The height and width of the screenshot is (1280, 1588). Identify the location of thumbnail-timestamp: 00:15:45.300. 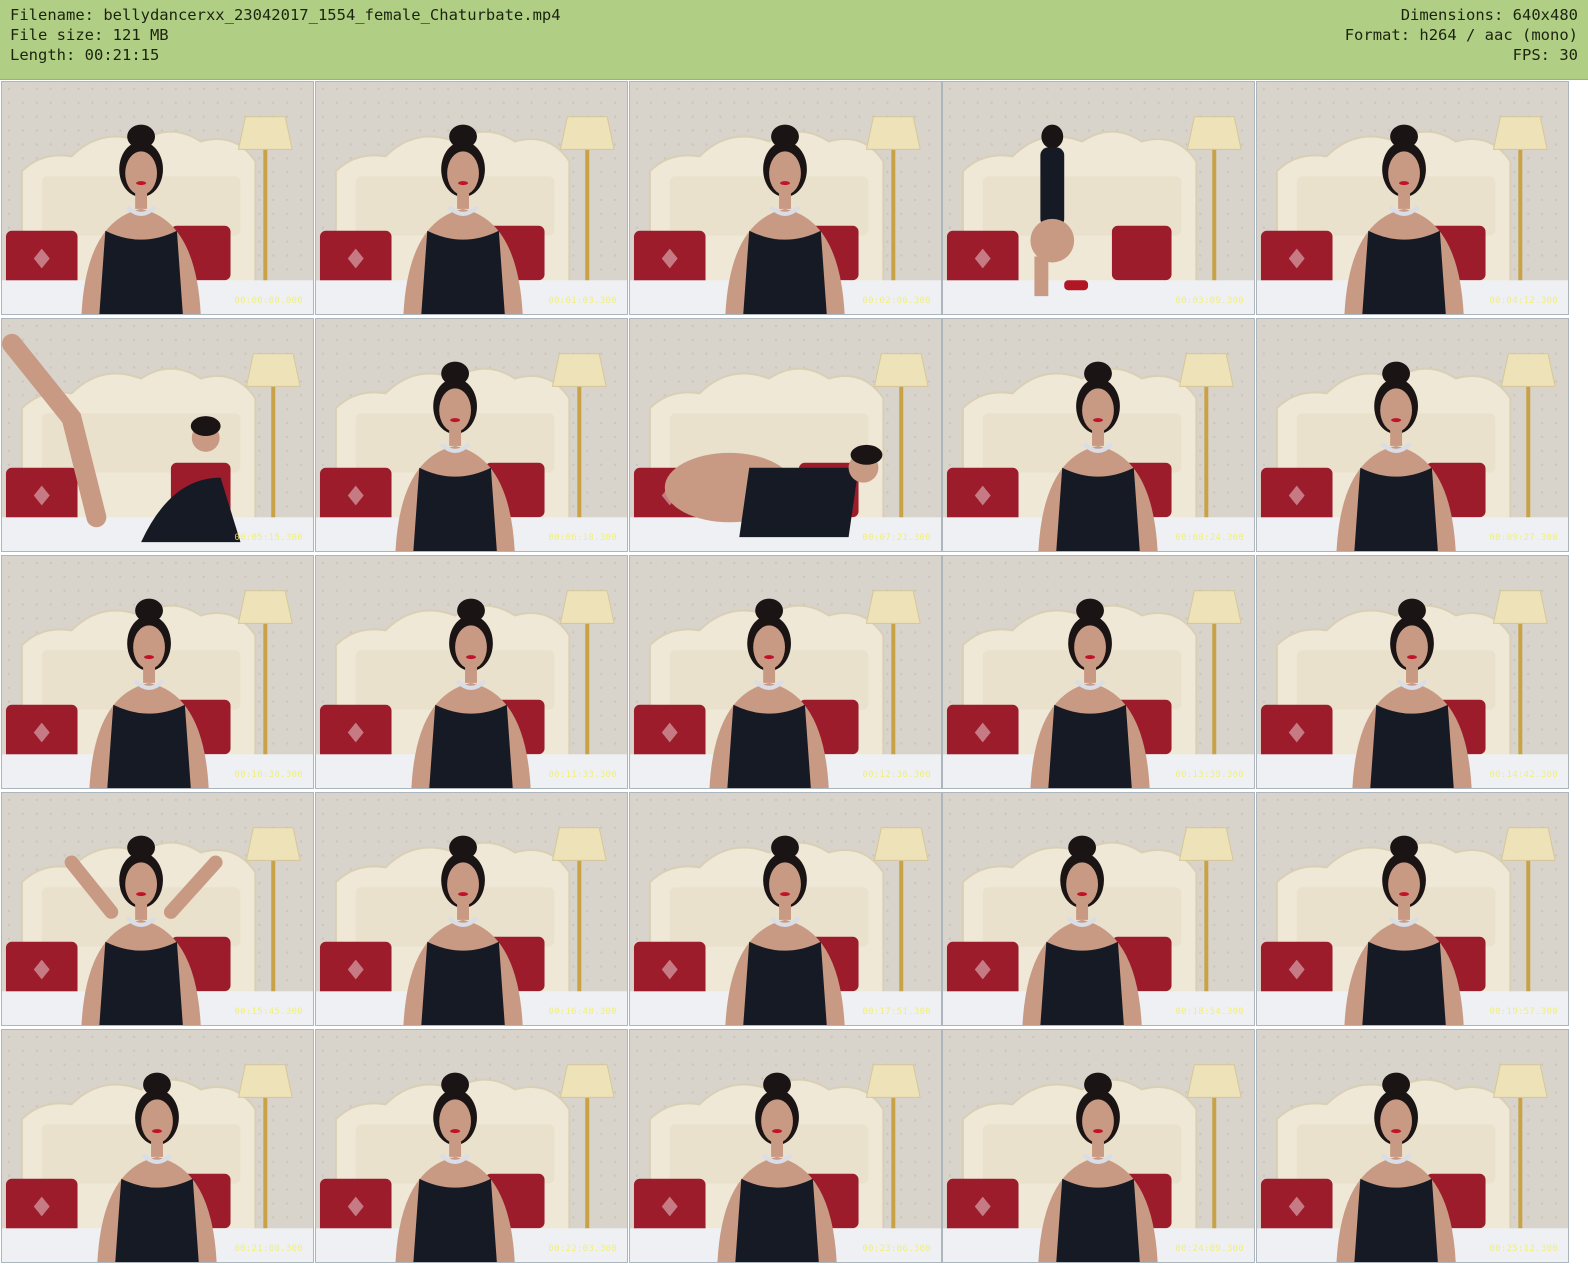
(268, 1012).